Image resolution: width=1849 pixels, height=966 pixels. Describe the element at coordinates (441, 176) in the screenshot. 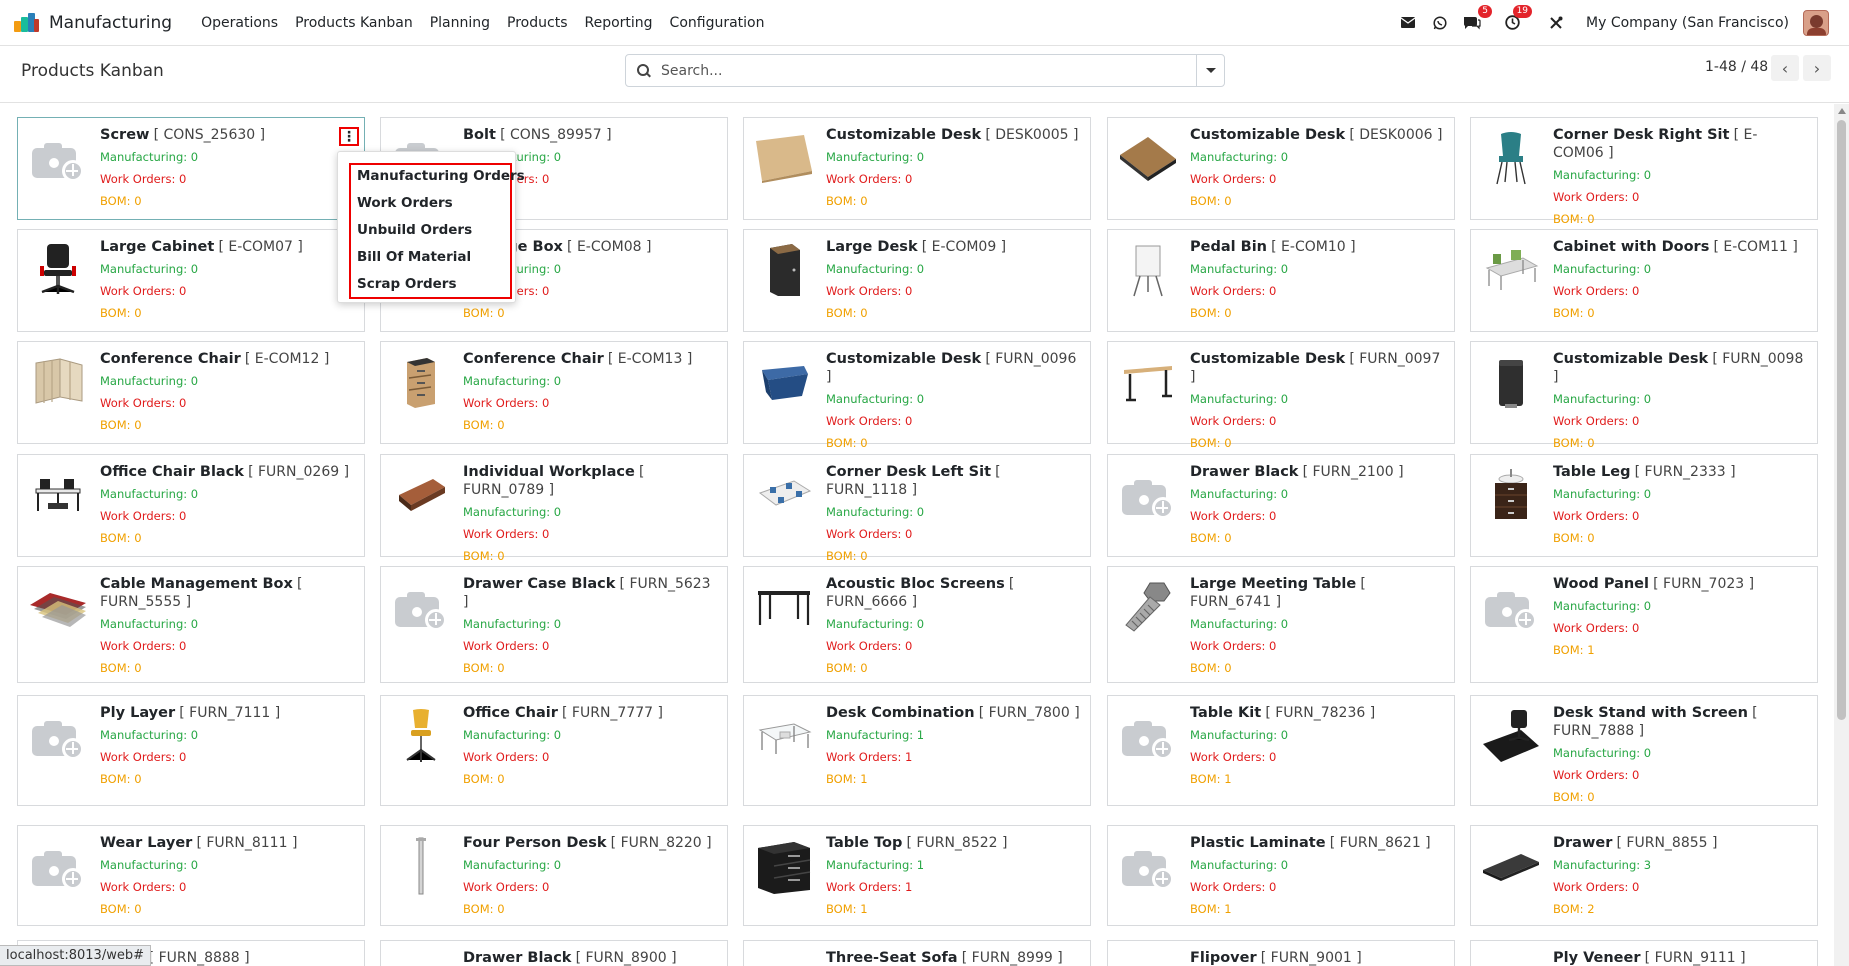

I see `dropdown-manufacturing-orders: Manufacturing Orders` at that location.